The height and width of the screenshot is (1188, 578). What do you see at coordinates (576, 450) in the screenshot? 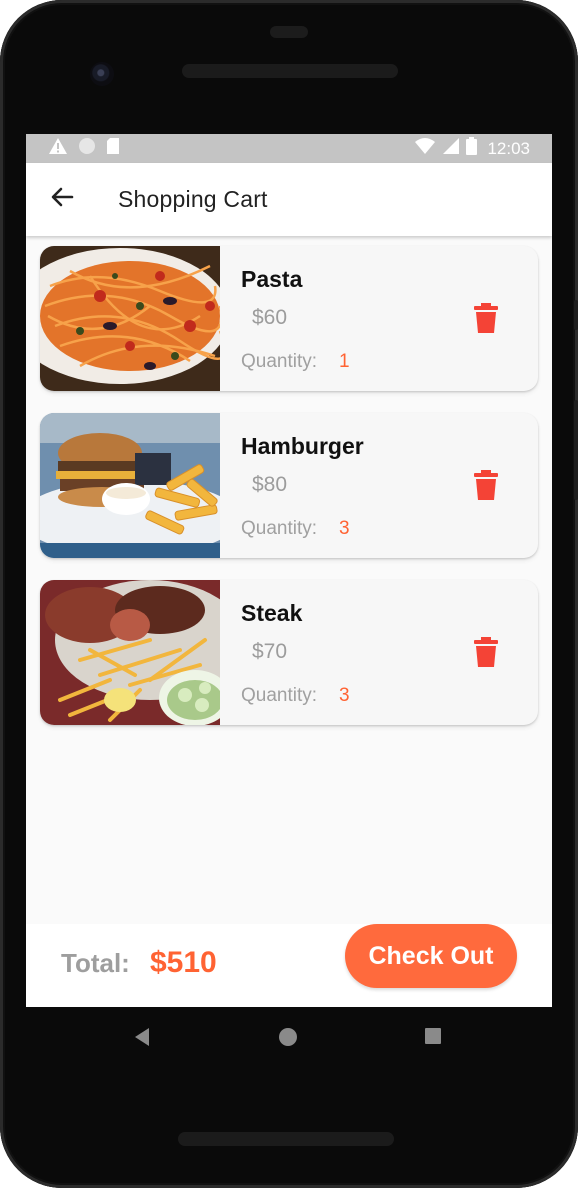
I see `power-button` at bounding box center [576, 450].